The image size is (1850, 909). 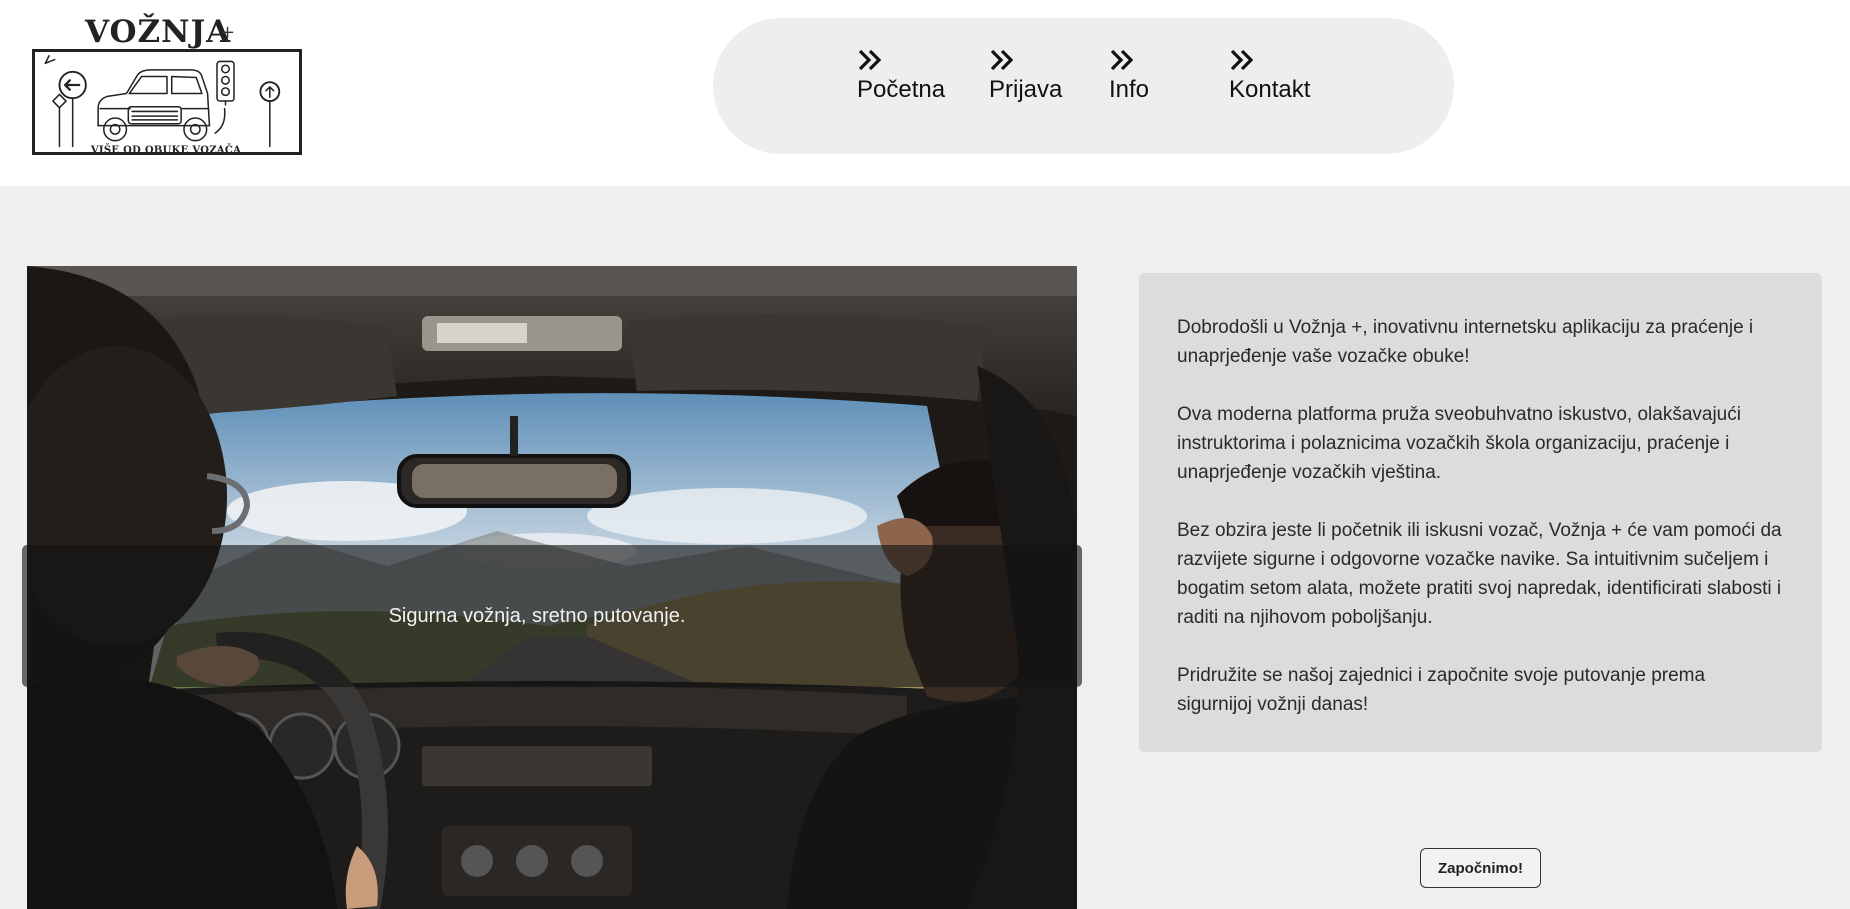 I want to click on nav-item-info: Info, so click(x=1129, y=76).